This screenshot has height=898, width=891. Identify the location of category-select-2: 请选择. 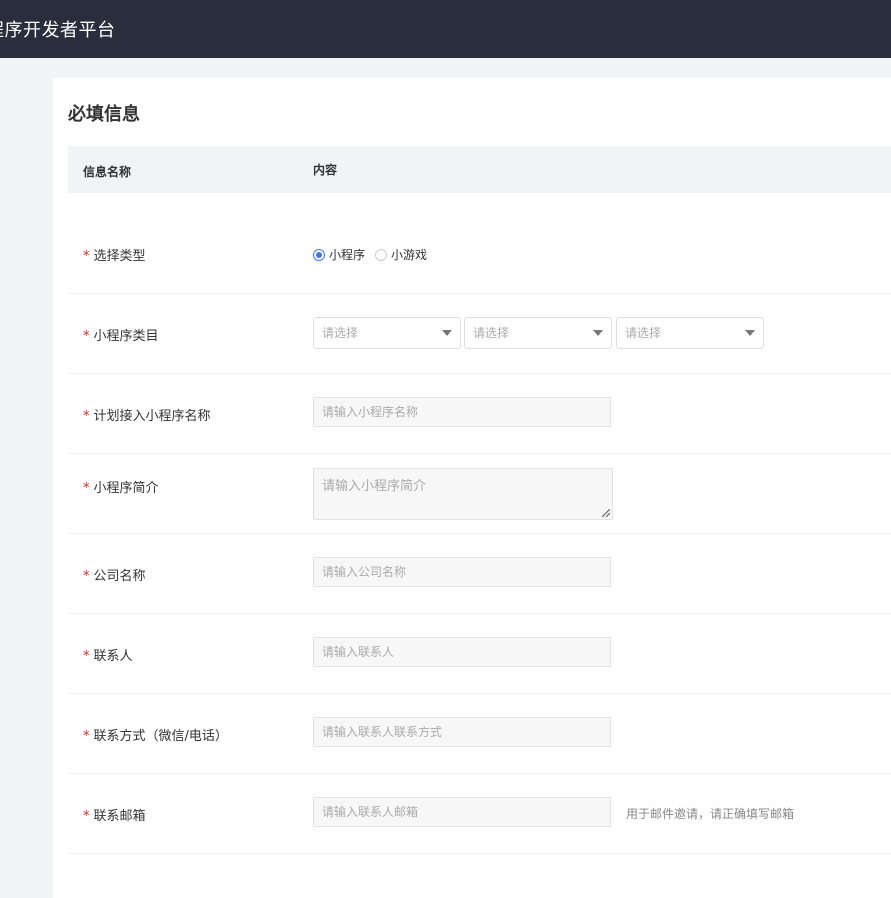
(538, 333).